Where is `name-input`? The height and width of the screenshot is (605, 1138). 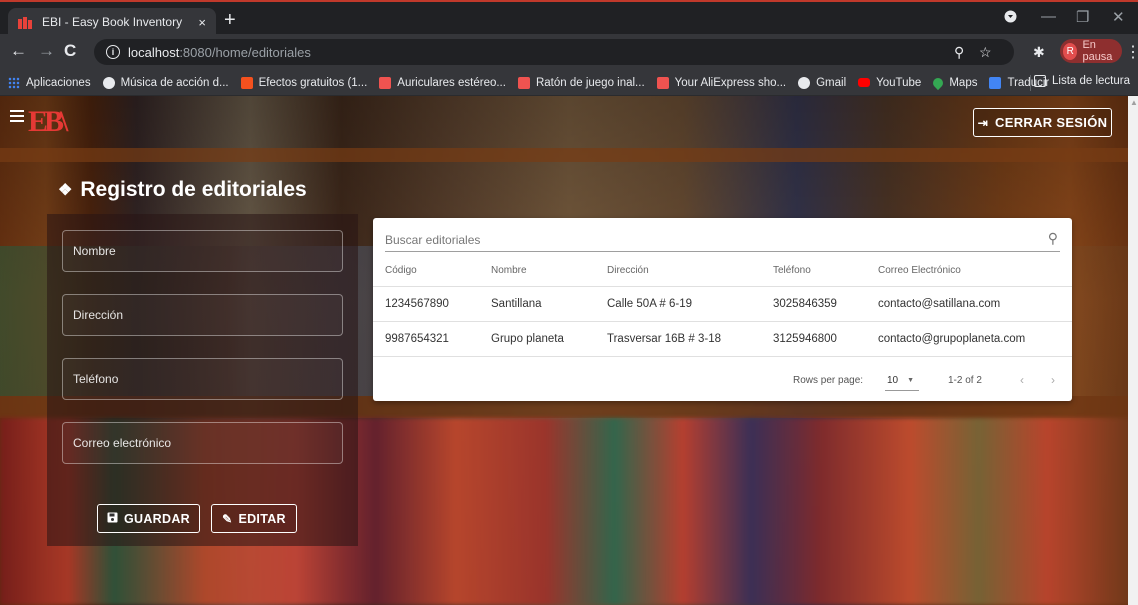 name-input is located at coordinates (202, 251).